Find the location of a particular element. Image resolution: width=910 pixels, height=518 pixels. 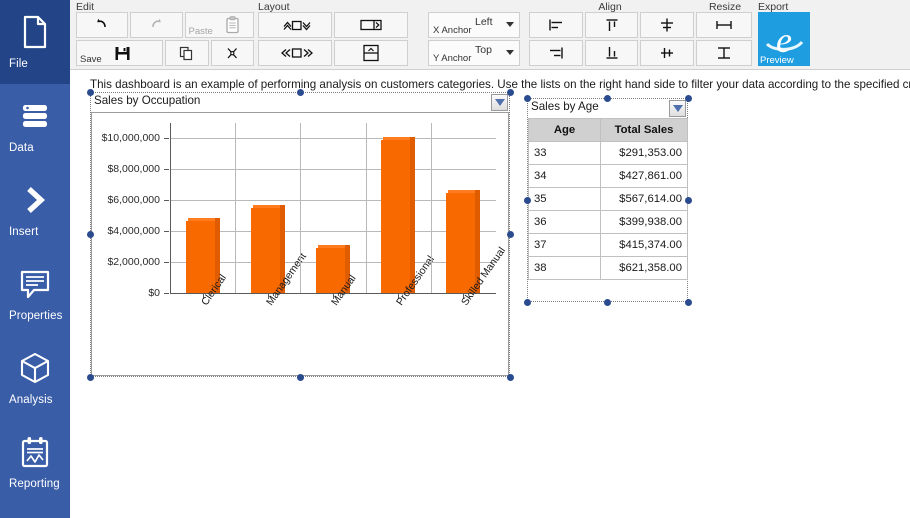

align-center-h-icon is located at coordinates (667, 25).